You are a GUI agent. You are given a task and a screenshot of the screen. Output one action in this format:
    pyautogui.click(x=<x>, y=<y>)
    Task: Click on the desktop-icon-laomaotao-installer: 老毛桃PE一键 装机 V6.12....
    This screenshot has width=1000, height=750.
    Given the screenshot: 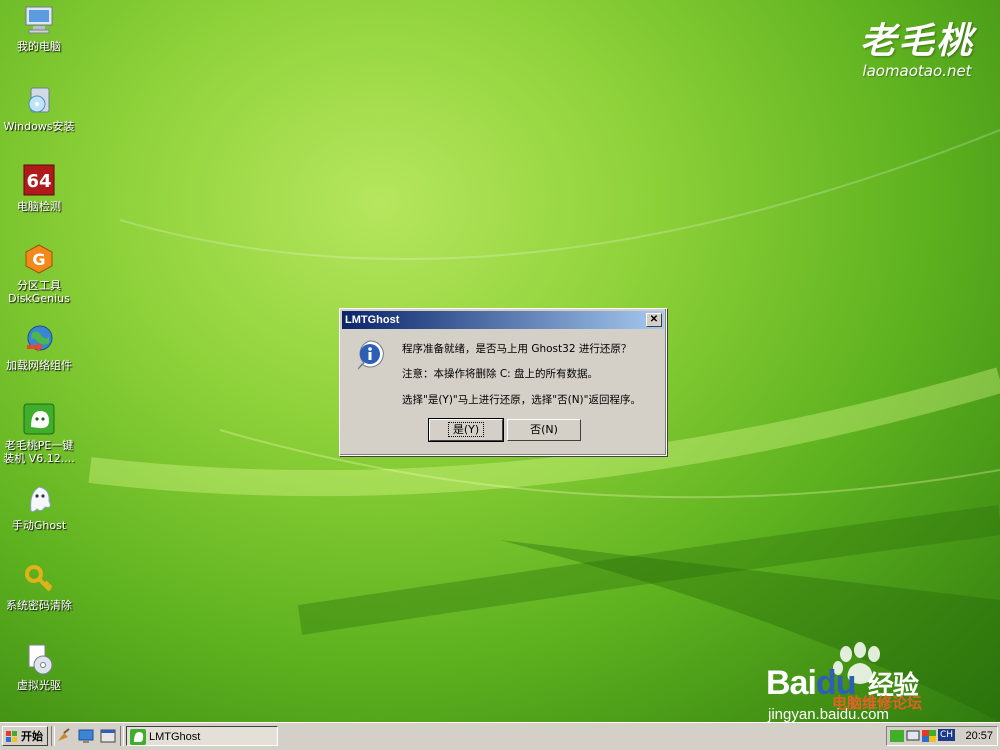 What is the action you would take?
    pyautogui.click(x=39, y=434)
    